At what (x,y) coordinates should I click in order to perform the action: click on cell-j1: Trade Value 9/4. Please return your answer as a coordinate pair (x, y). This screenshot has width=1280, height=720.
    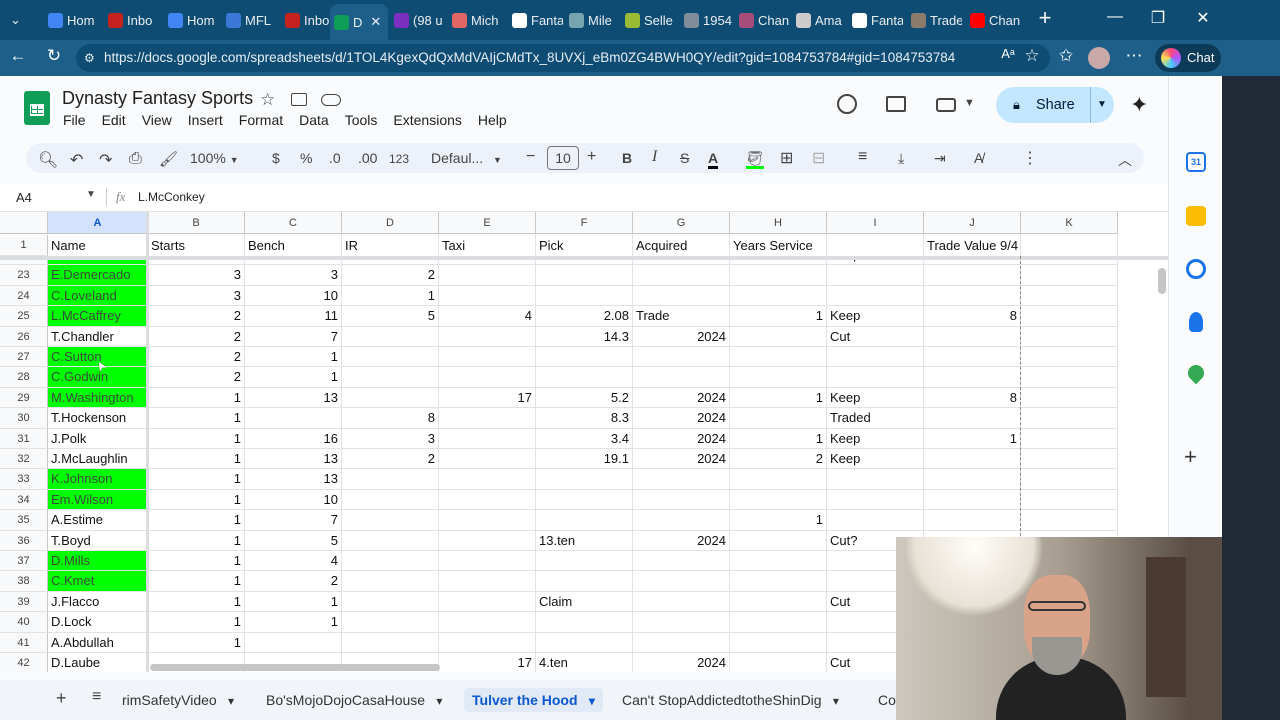
    Looking at the image, I should click on (972, 245).